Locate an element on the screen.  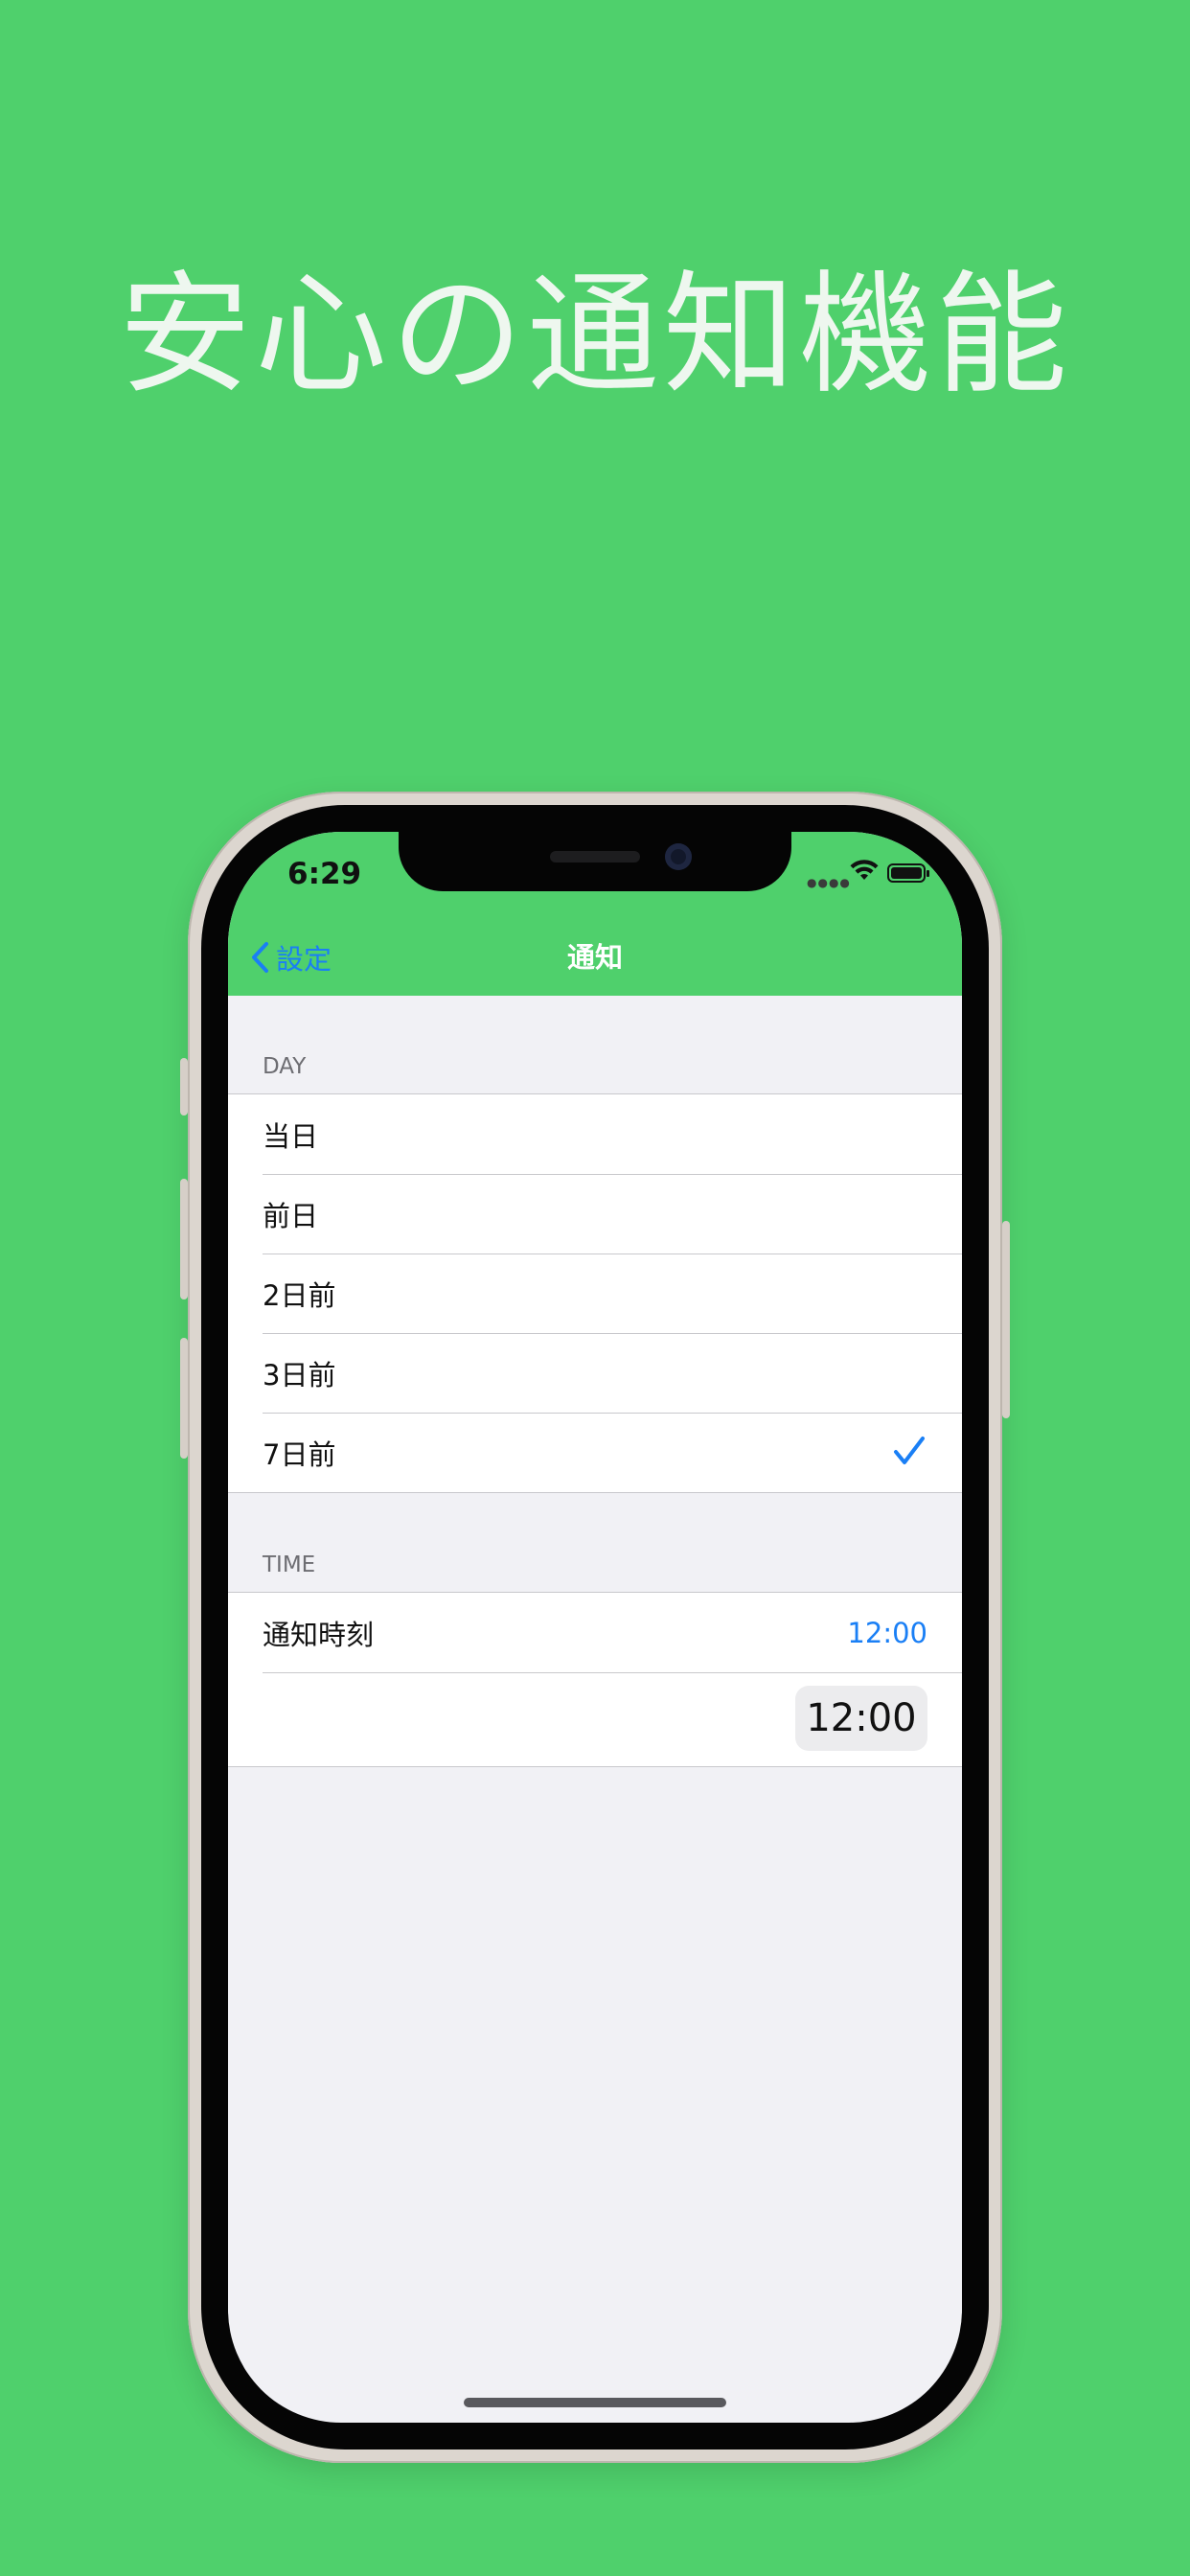
home-indicator is located at coordinates (595, 2402).